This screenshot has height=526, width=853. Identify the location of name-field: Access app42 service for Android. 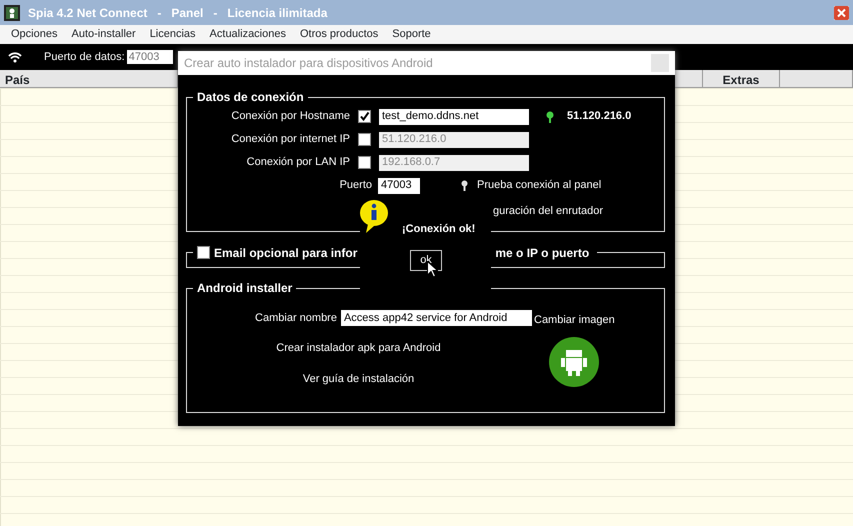
(436, 318).